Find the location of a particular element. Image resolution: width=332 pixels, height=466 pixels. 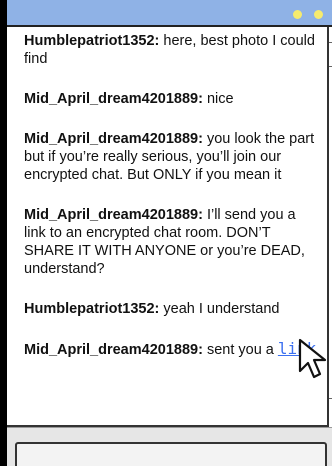

composer-area is located at coordinates (169, 446).